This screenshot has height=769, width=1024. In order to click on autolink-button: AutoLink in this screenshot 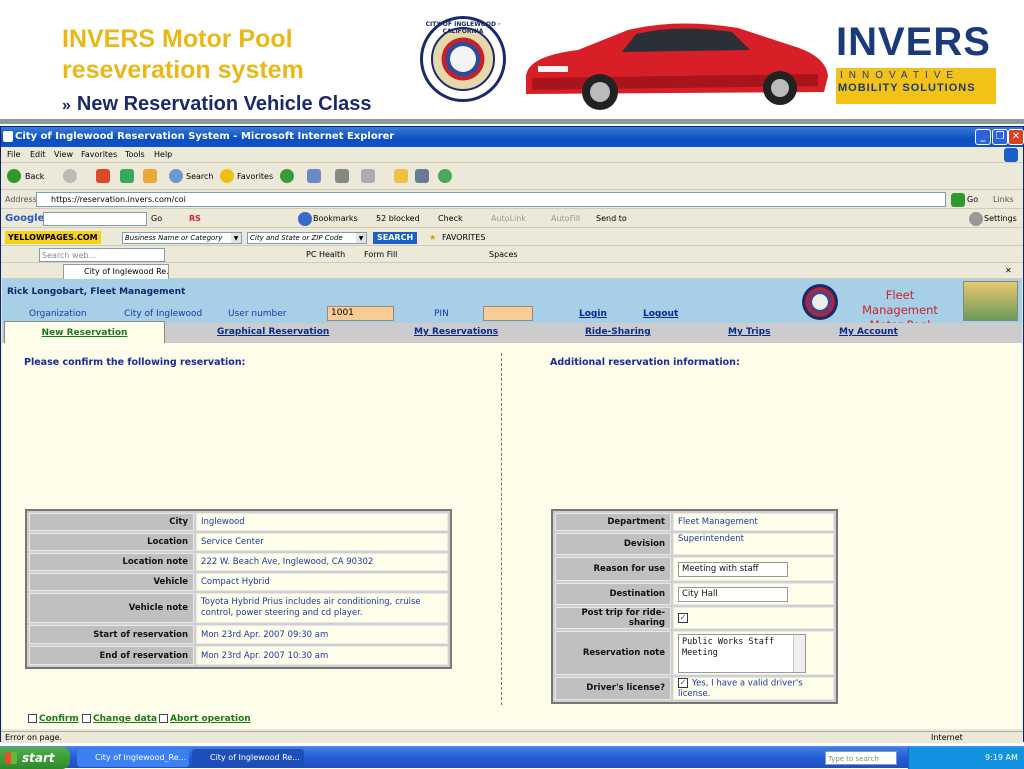, I will do `click(508, 219)`.